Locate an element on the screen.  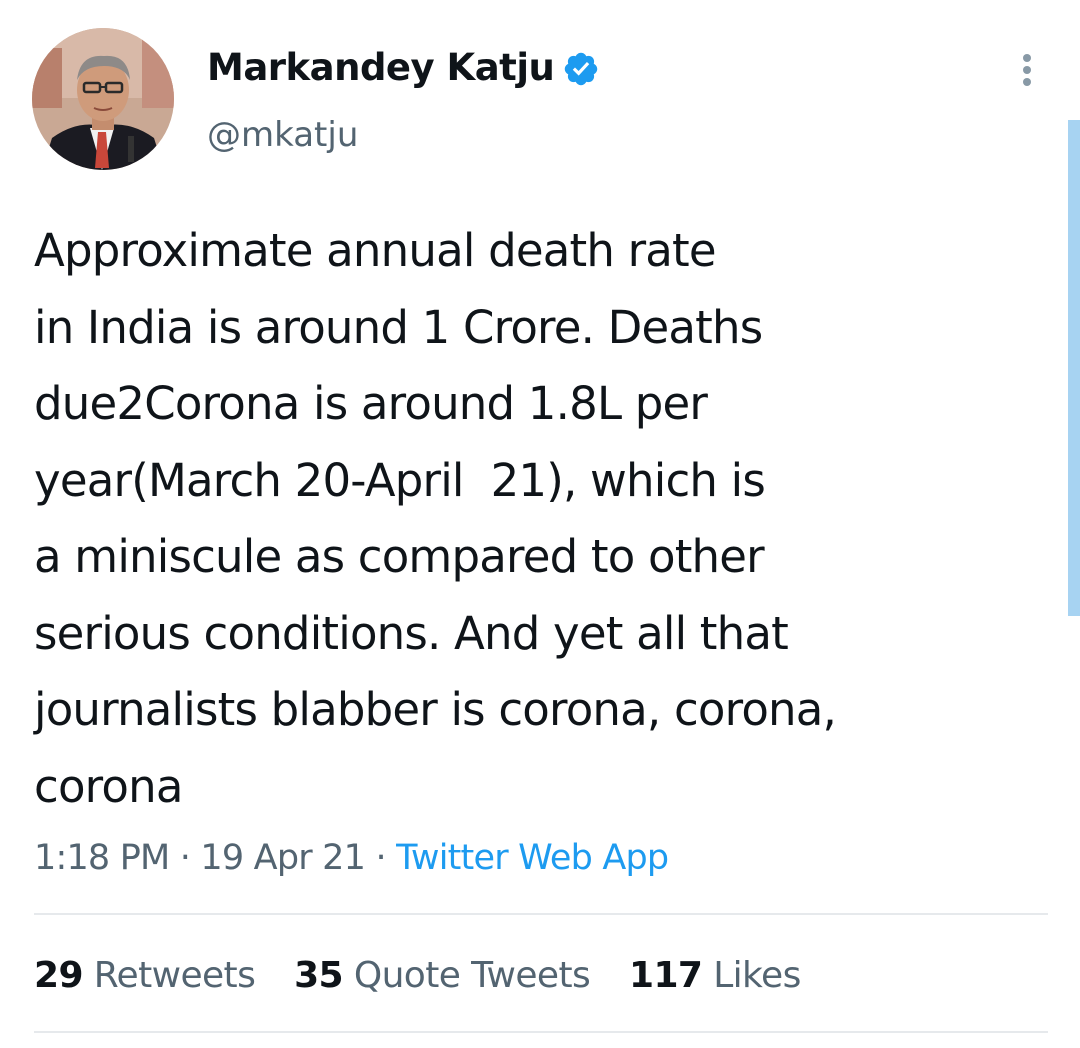
tweet-text-line: corona is located at coordinates (108, 786).